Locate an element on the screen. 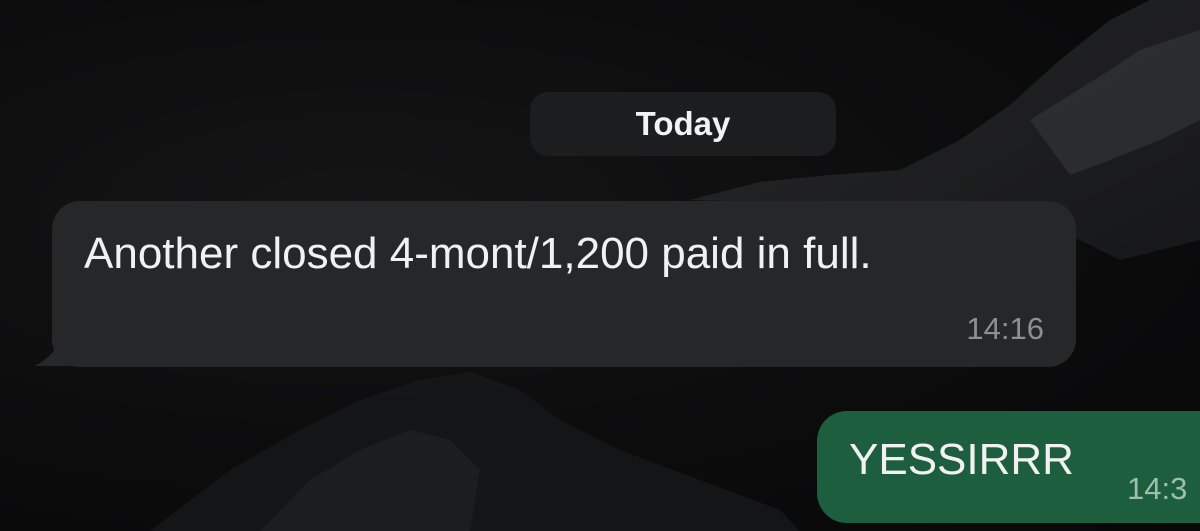 Image resolution: width=1200 pixels, height=531 pixels. outgoing-message-bubble: YESSIRRR 14:3 is located at coordinates (1008, 467).